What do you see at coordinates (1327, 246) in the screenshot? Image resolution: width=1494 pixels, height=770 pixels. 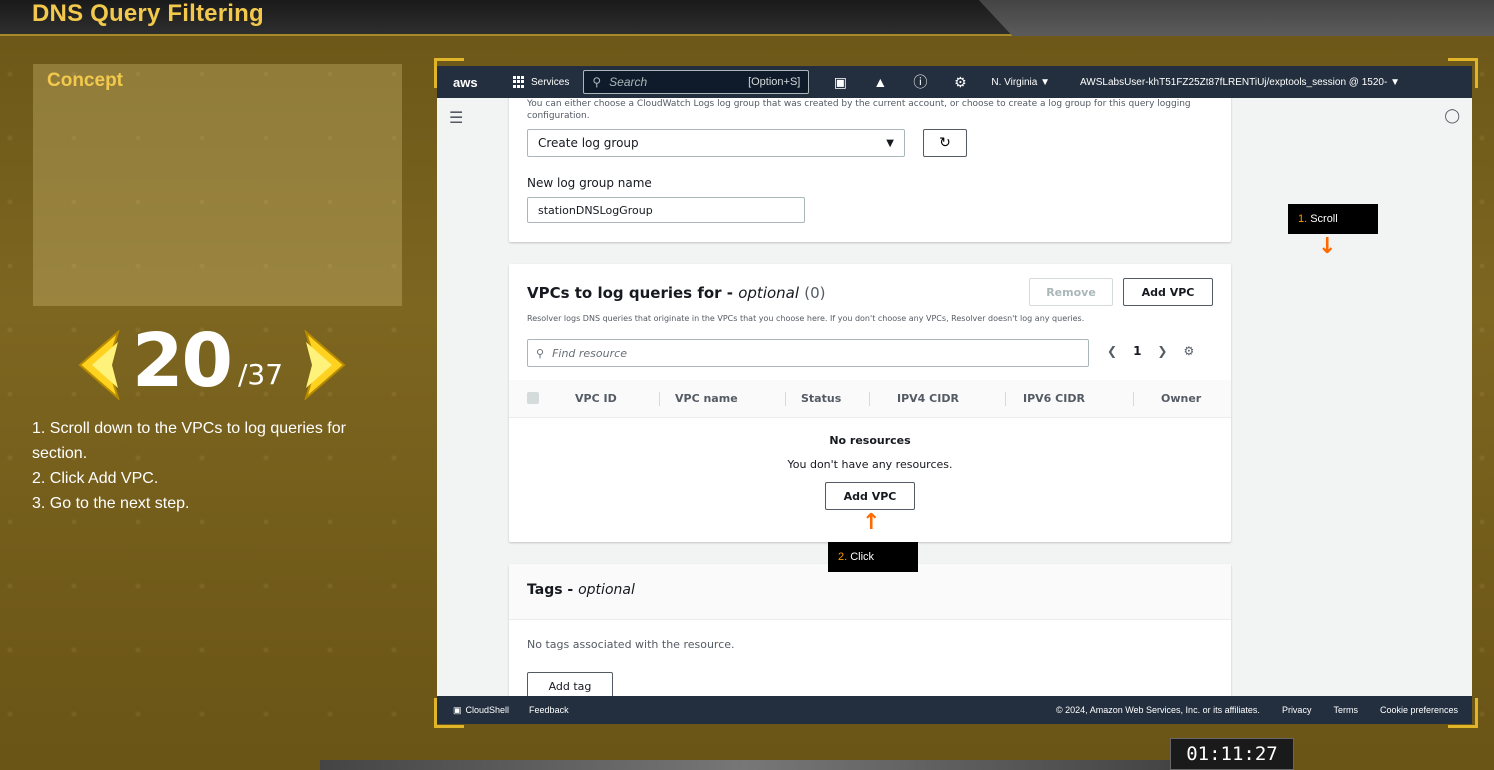 I see `arrow-down-icon: ↓` at bounding box center [1327, 246].